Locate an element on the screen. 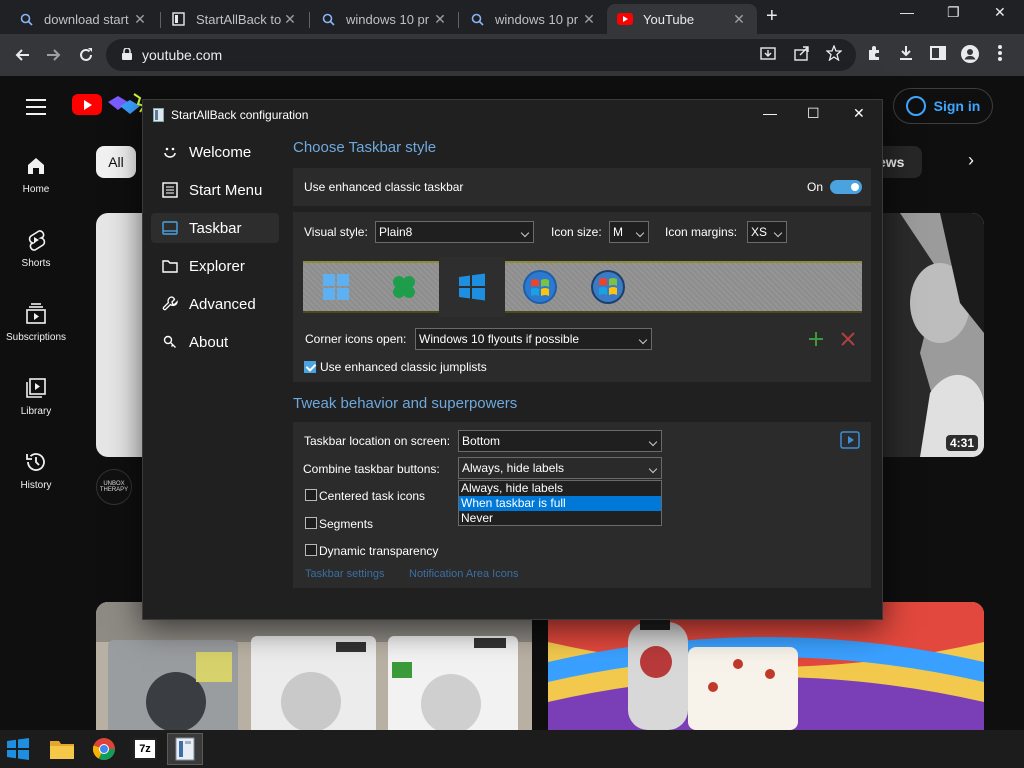  notification-area-icons-link: Notification Area Icons is located at coordinates (463, 574).